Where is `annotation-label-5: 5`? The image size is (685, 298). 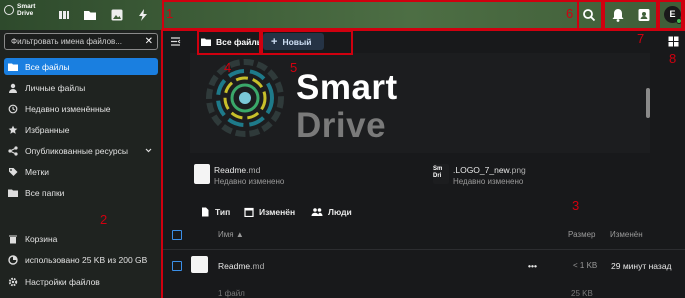
annotation-label-5: 5 is located at coordinates (294, 67).